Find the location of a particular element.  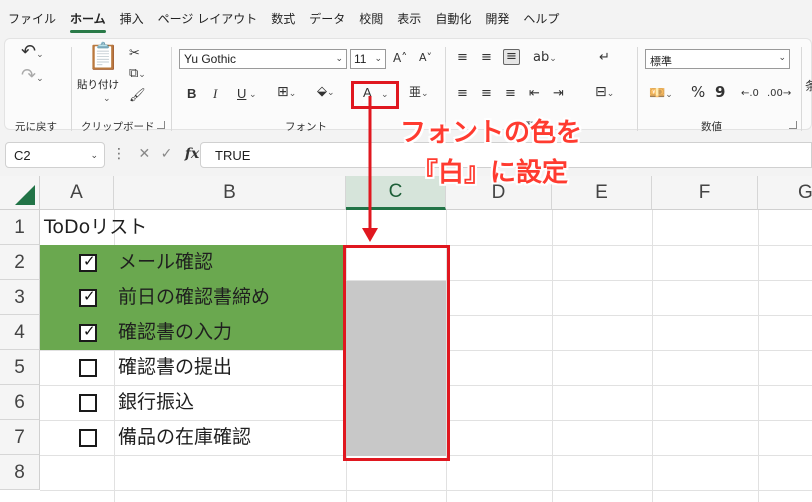

annotation-text-line1: フォントの色を is located at coordinates (491, 133).